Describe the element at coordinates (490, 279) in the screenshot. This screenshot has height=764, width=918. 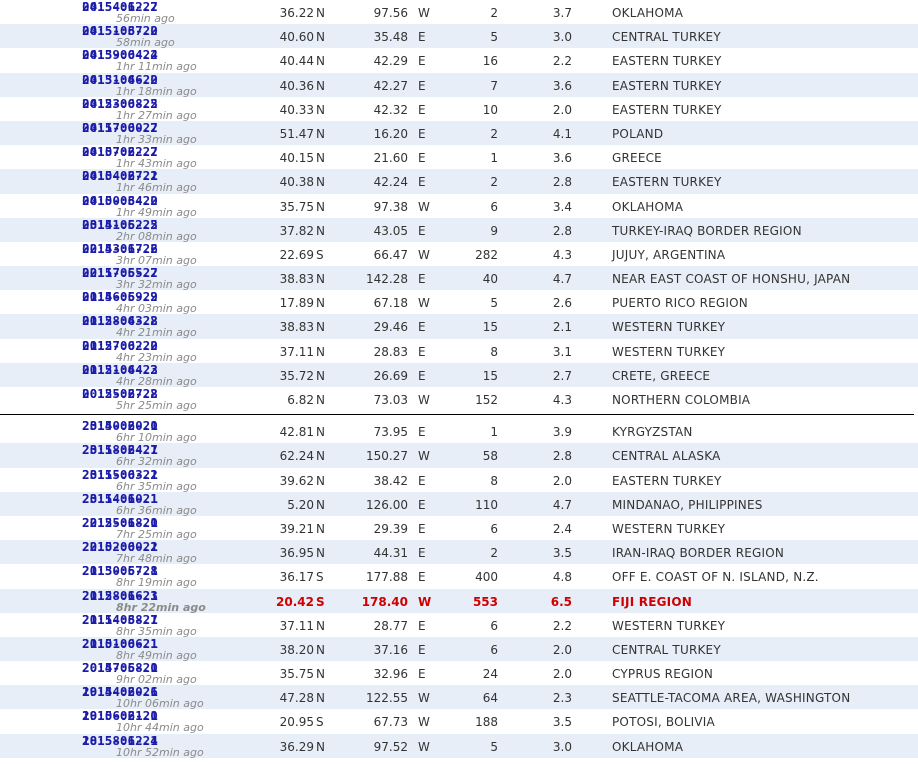
I see `depth-km: 40` at that location.